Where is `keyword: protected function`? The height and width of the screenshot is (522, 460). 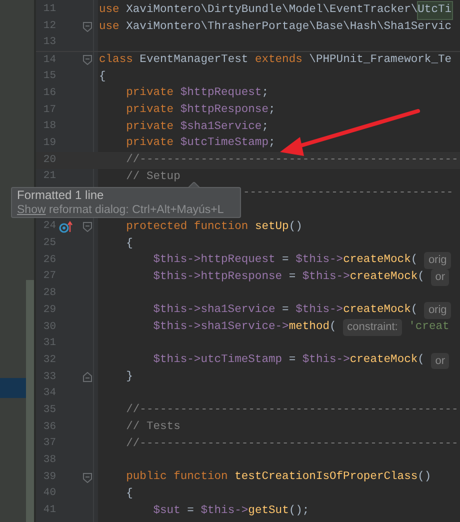 keyword: protected function is located at coordinates (187, 227).